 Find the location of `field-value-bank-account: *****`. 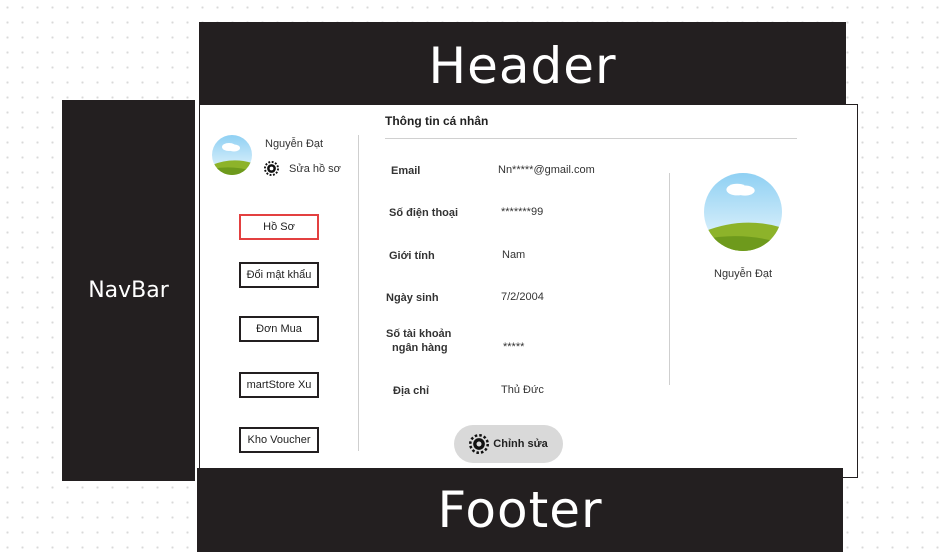

field-value-bank-account: ***** is located at coordinates (514, 347).